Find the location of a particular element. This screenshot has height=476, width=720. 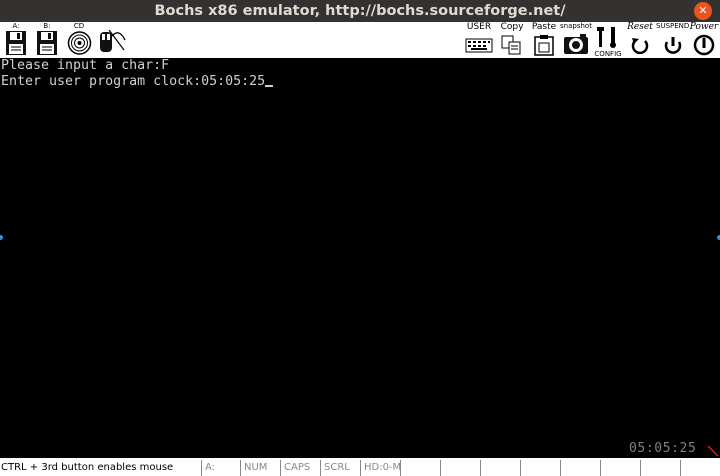

paste-button: Paste is located at coordinates (544, 40).